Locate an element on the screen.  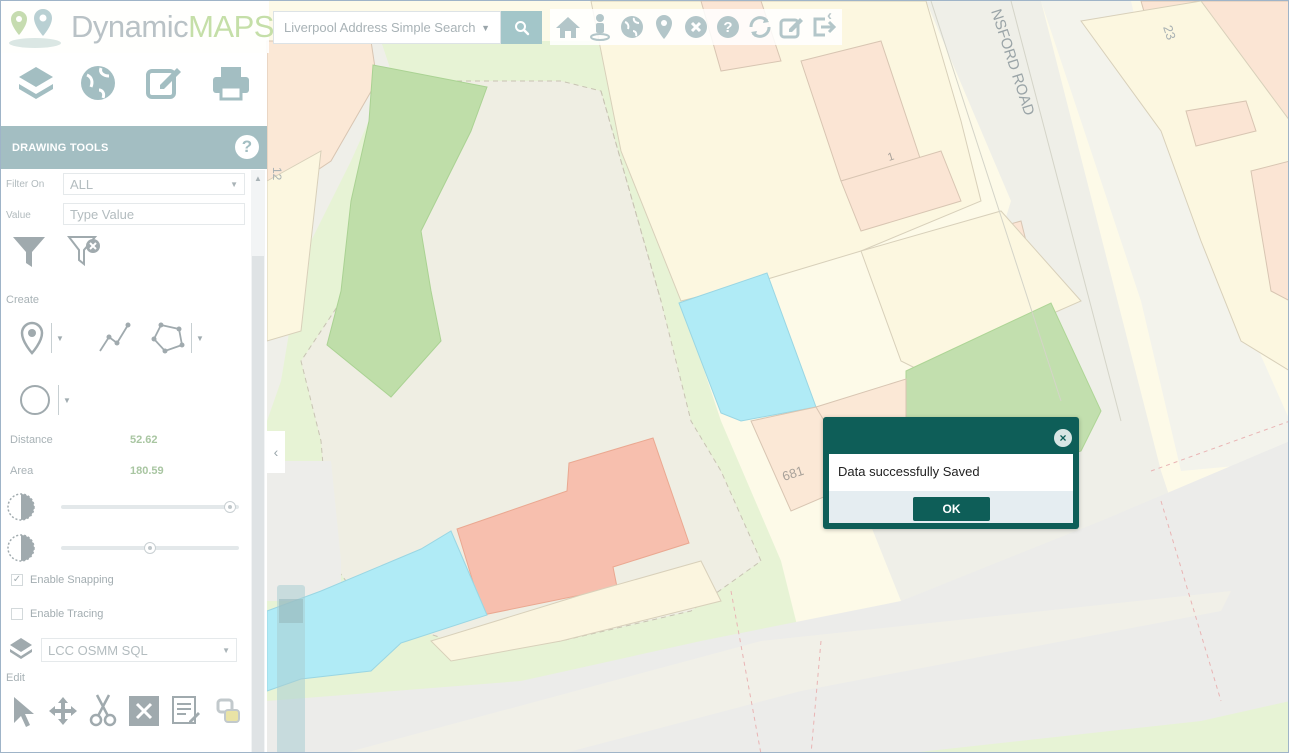
refresh-icon is located at coordinates (760, 27).